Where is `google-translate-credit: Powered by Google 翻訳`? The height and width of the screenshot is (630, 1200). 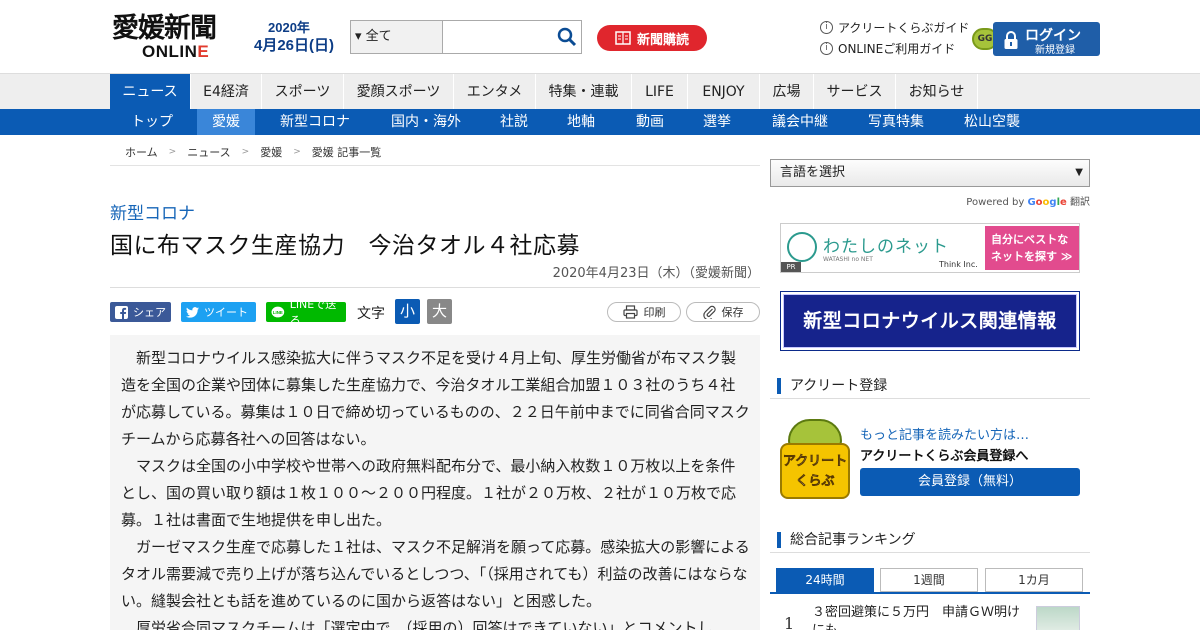 google-translate-credit: Powered by Google 翻訳 is located at coordinates (1028, 202).